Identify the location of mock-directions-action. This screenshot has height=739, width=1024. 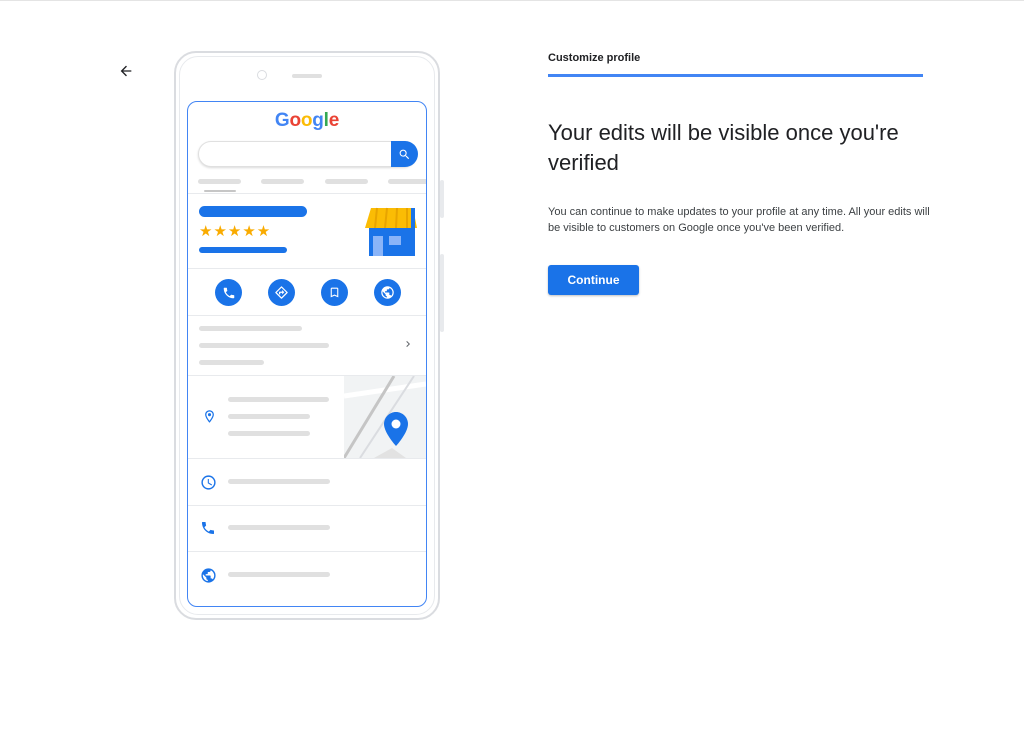
(281, 292).